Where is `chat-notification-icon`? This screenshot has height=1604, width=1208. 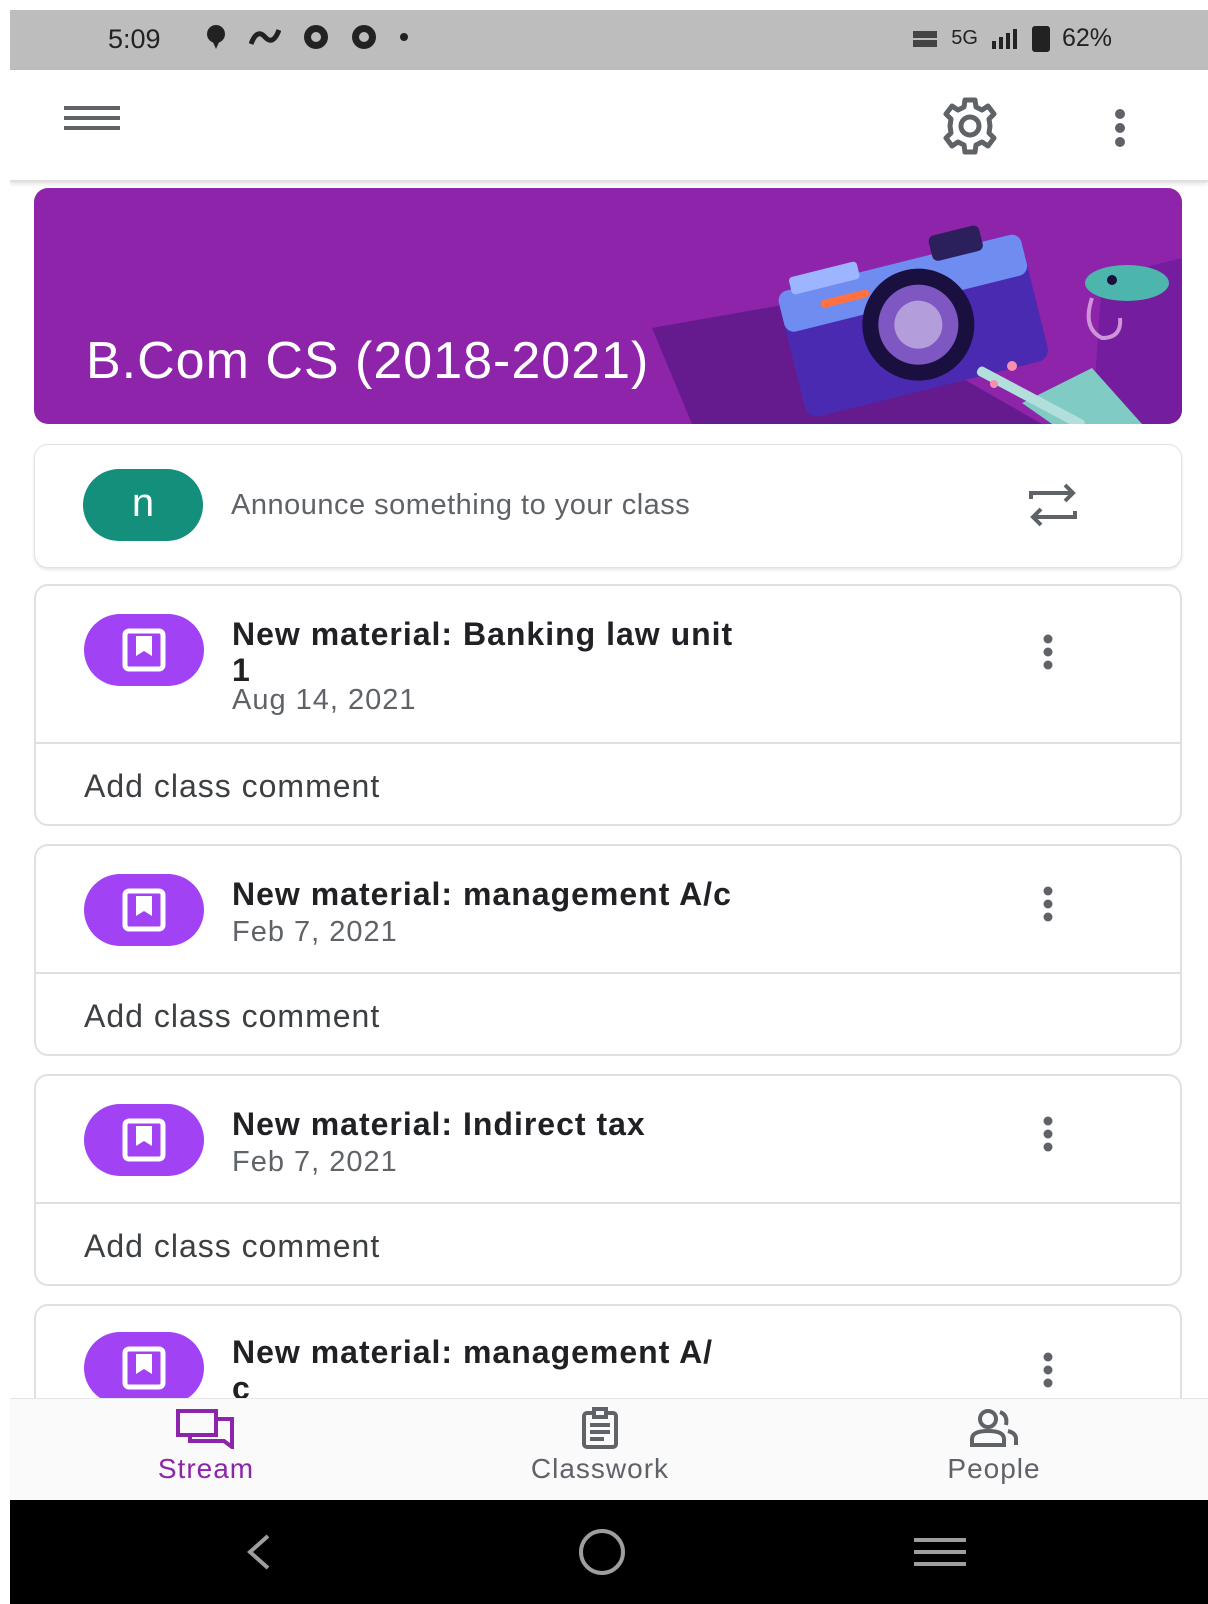 chat-notification-icon is located at coordinates (216, 37).